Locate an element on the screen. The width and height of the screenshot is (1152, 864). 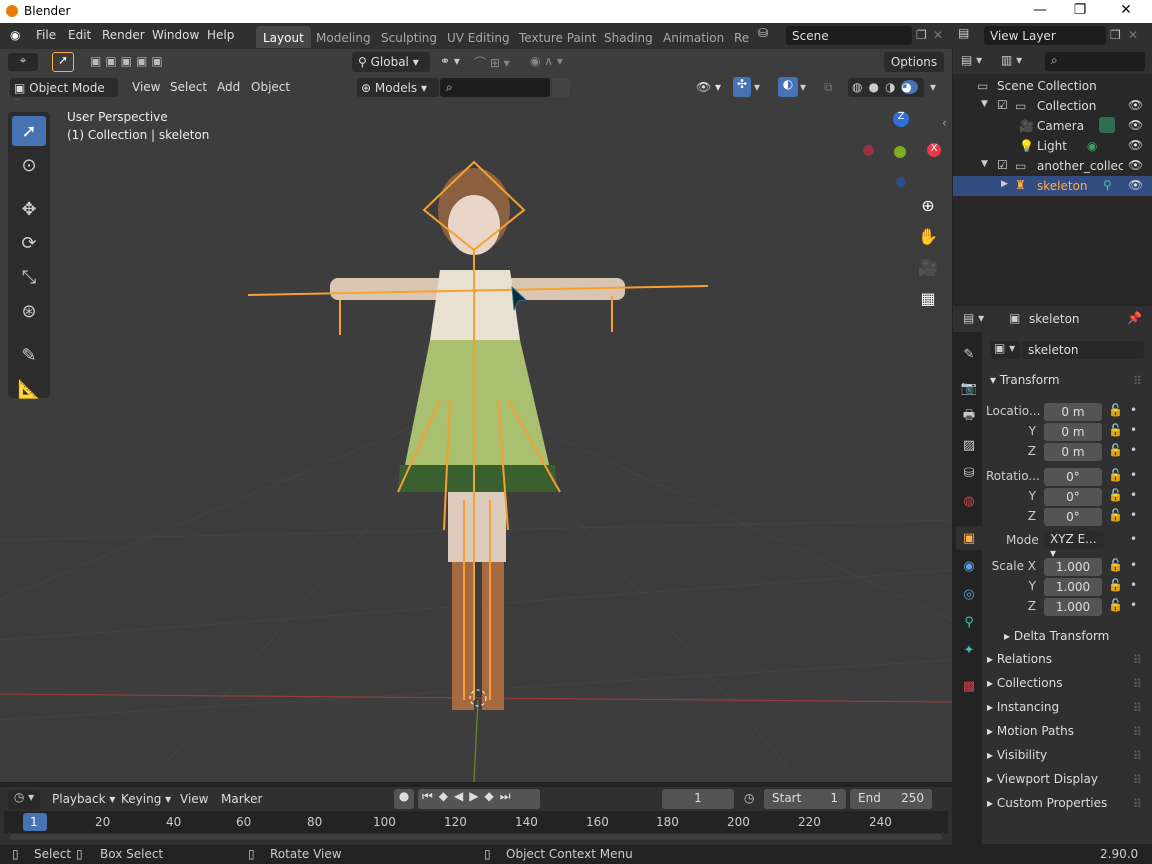
transform-panel-header: ▾ Transform is located at coordinates (1025, 380).